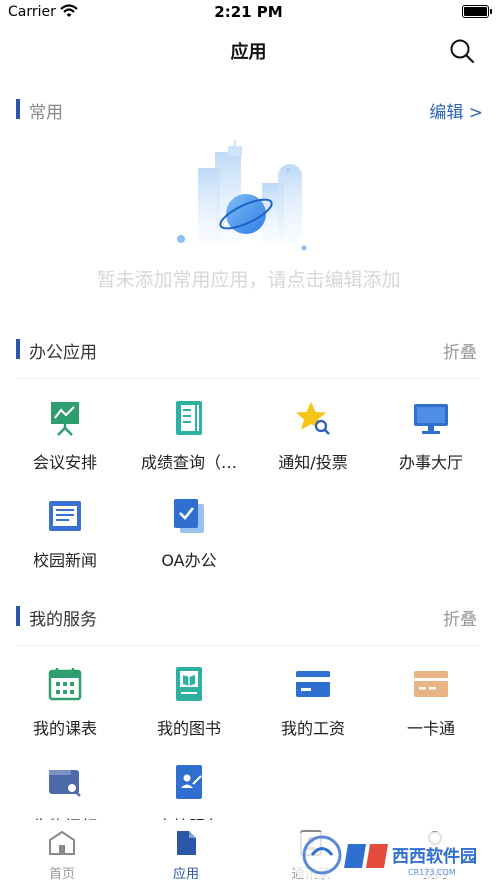  What do you see at coordinates (64, 728) in the screenshot?
I see `service-label: 我的课表` at bounding box center [64, 728].